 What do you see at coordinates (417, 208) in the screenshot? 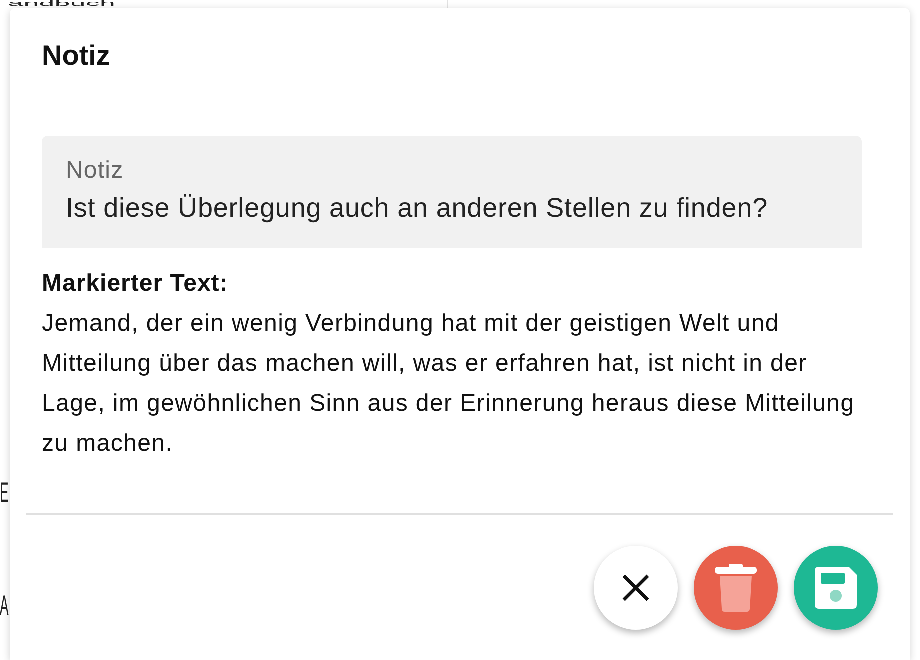
I see `field-value: Ist diese Überlegung auch an anderen Stellen zu finden?` at bounding box center [417, 208].